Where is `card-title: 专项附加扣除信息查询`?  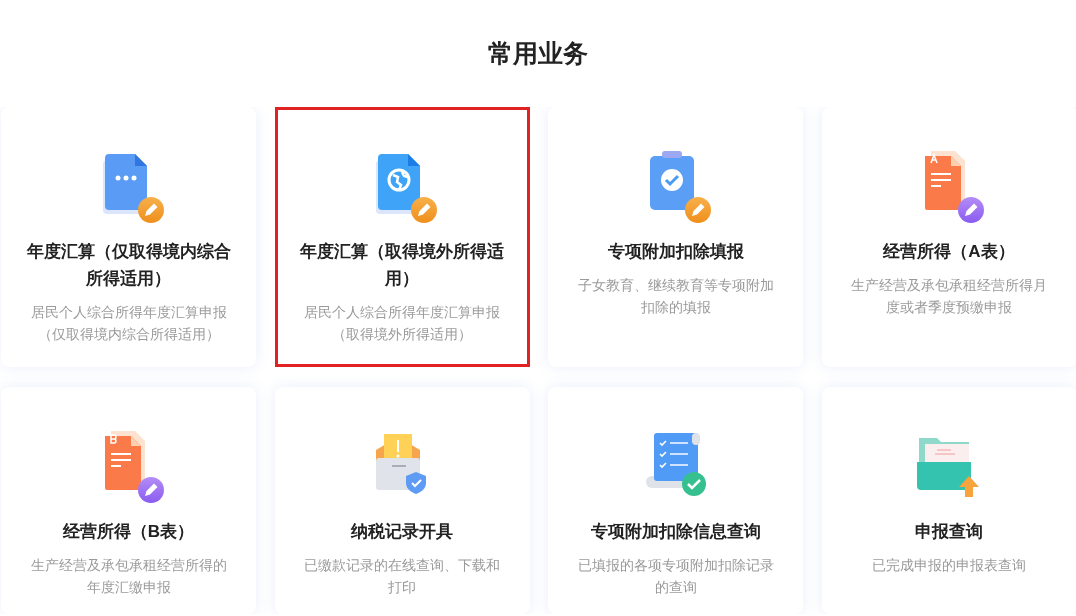 card-title: 专项附加扣除信息查询 is located at coordinates (675, 532).